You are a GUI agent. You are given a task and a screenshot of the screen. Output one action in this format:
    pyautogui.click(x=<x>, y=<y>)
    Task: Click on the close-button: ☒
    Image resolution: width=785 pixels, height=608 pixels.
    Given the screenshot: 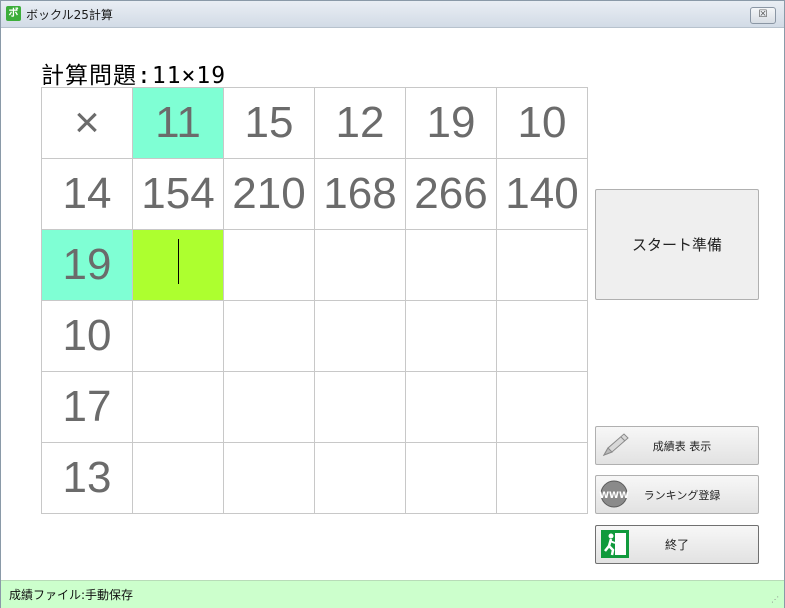 What is the action you would take?
    pyautogui.click(x=763, y=15)
    